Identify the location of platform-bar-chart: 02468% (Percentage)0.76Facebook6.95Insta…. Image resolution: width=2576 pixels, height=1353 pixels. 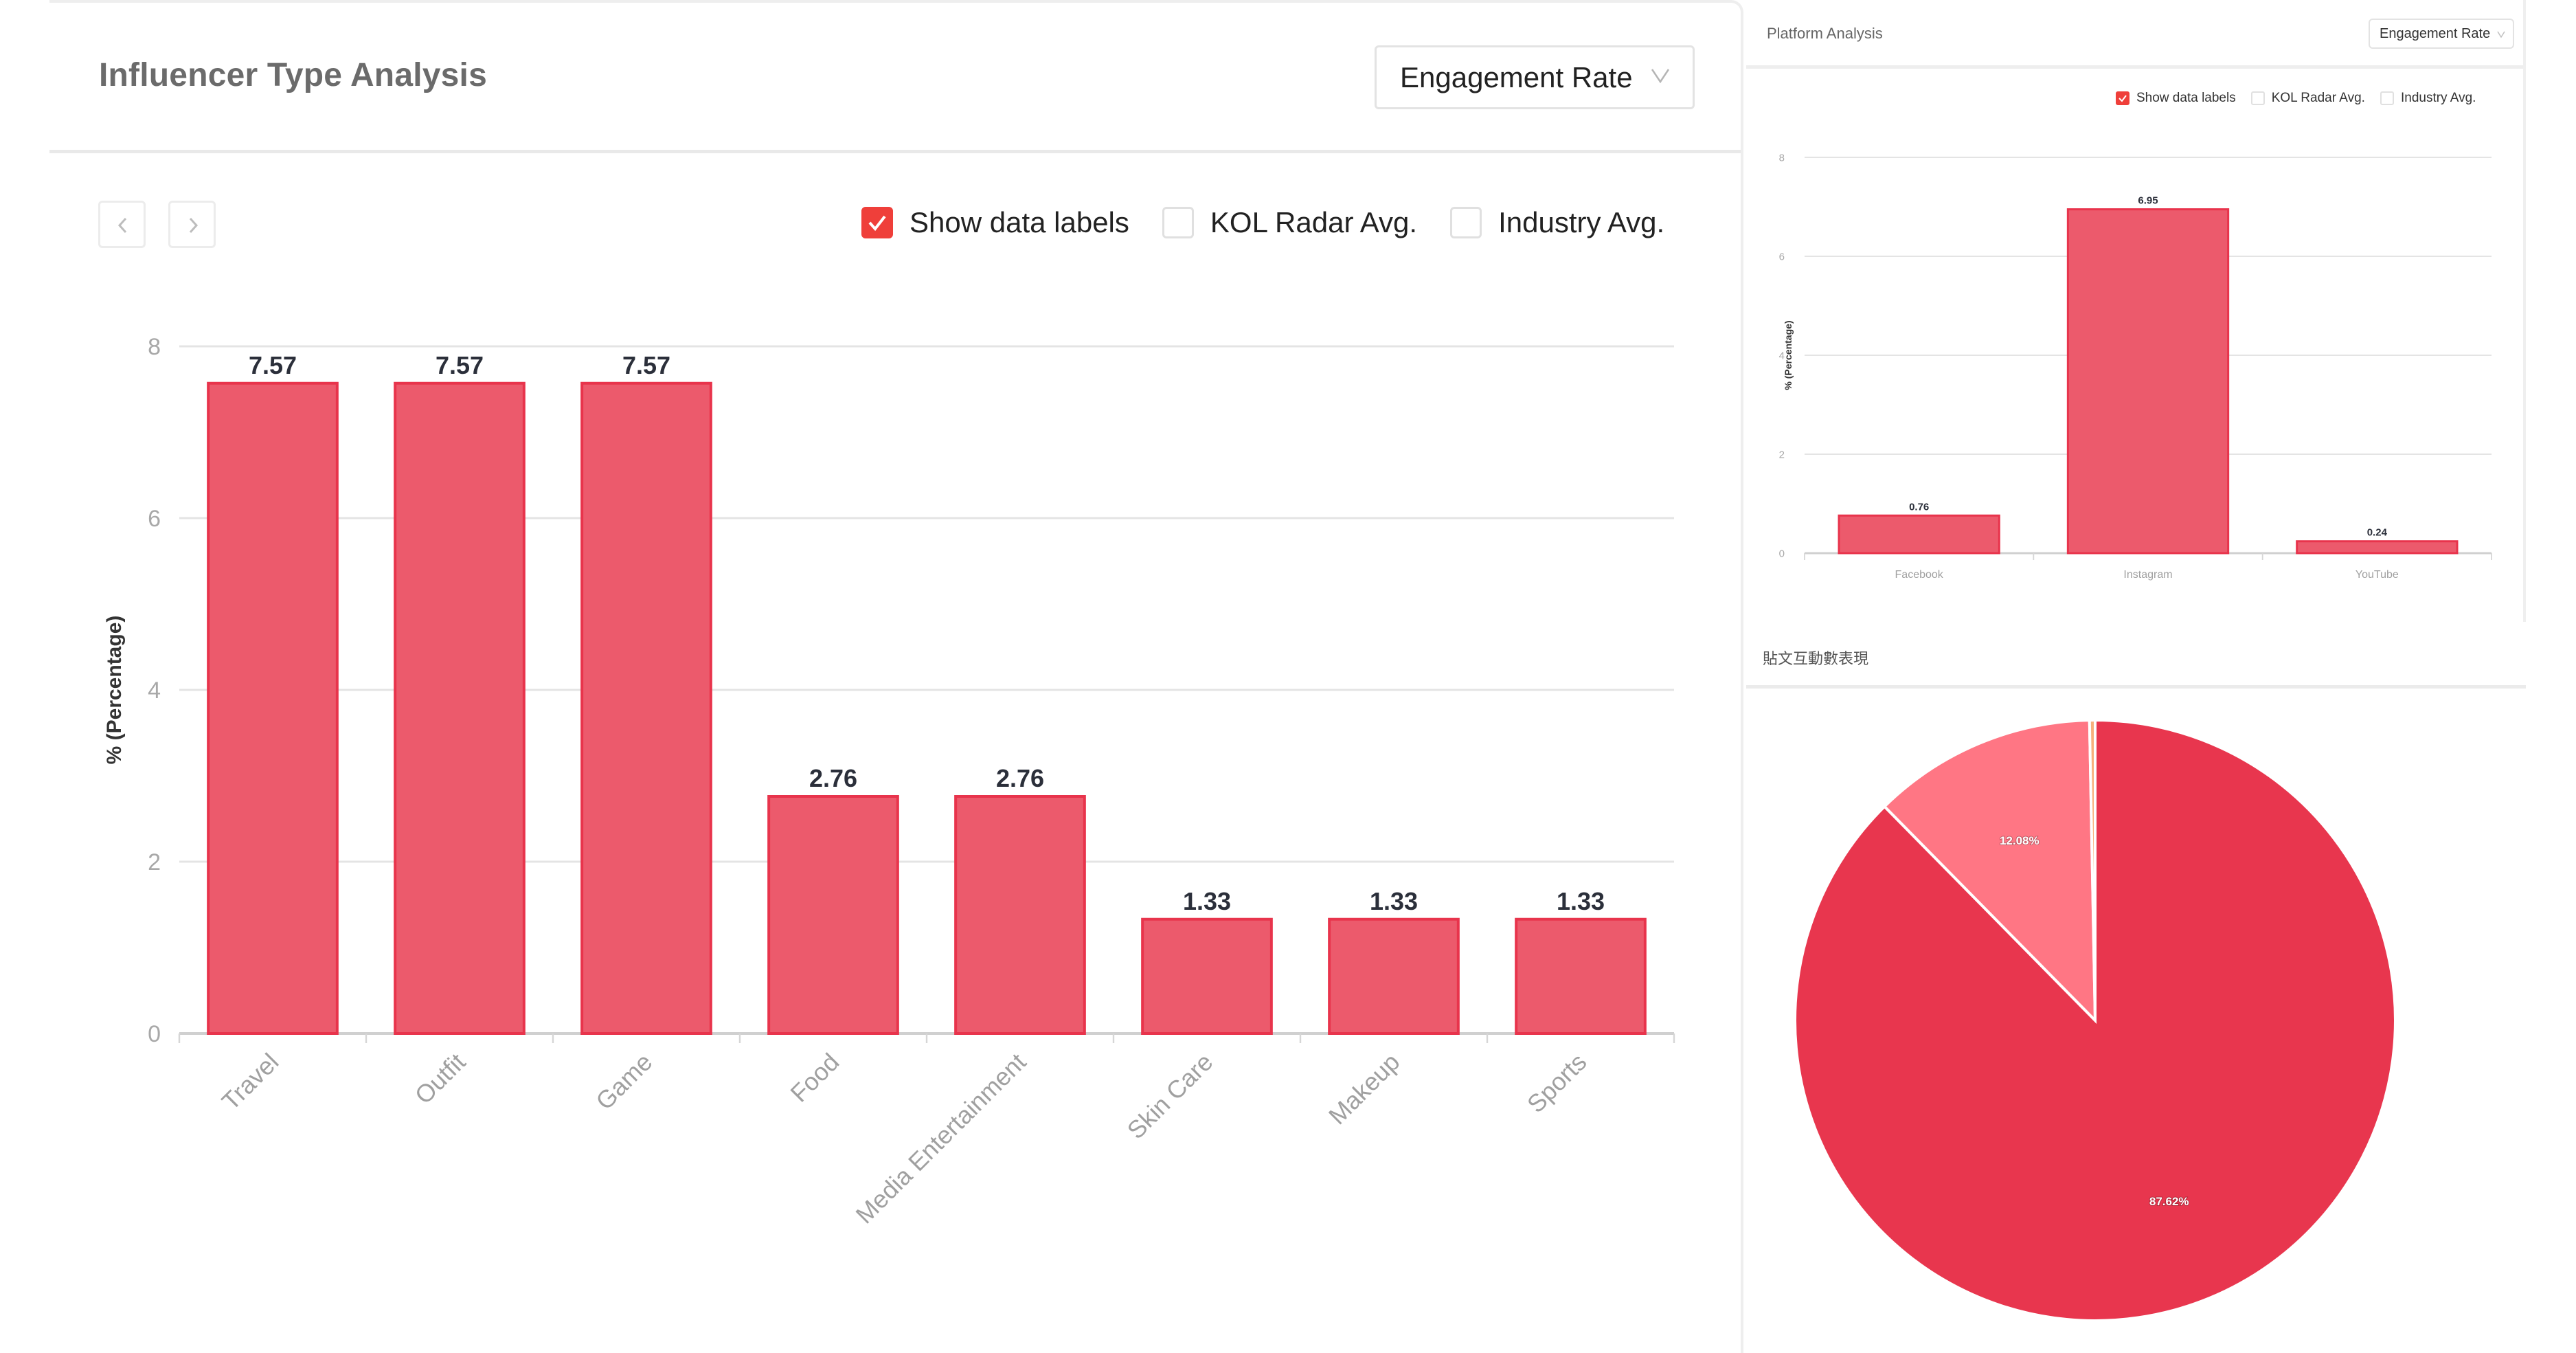
(2135, 366).